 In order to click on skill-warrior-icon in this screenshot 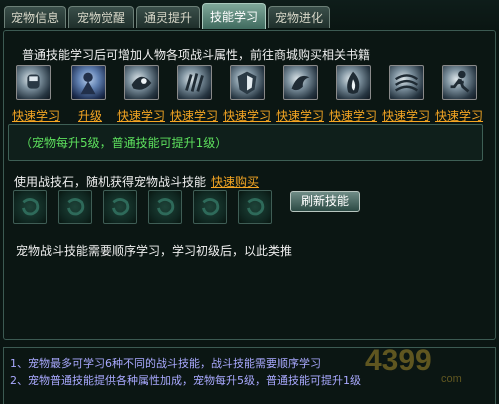, I will do `click(88, 82)`.